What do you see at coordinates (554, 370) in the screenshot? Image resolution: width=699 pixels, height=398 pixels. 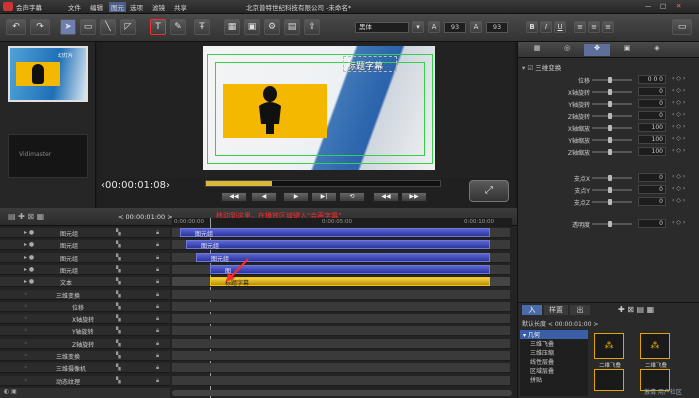 I see `category-item: 区域层叠` at bounding box center [554, 370].